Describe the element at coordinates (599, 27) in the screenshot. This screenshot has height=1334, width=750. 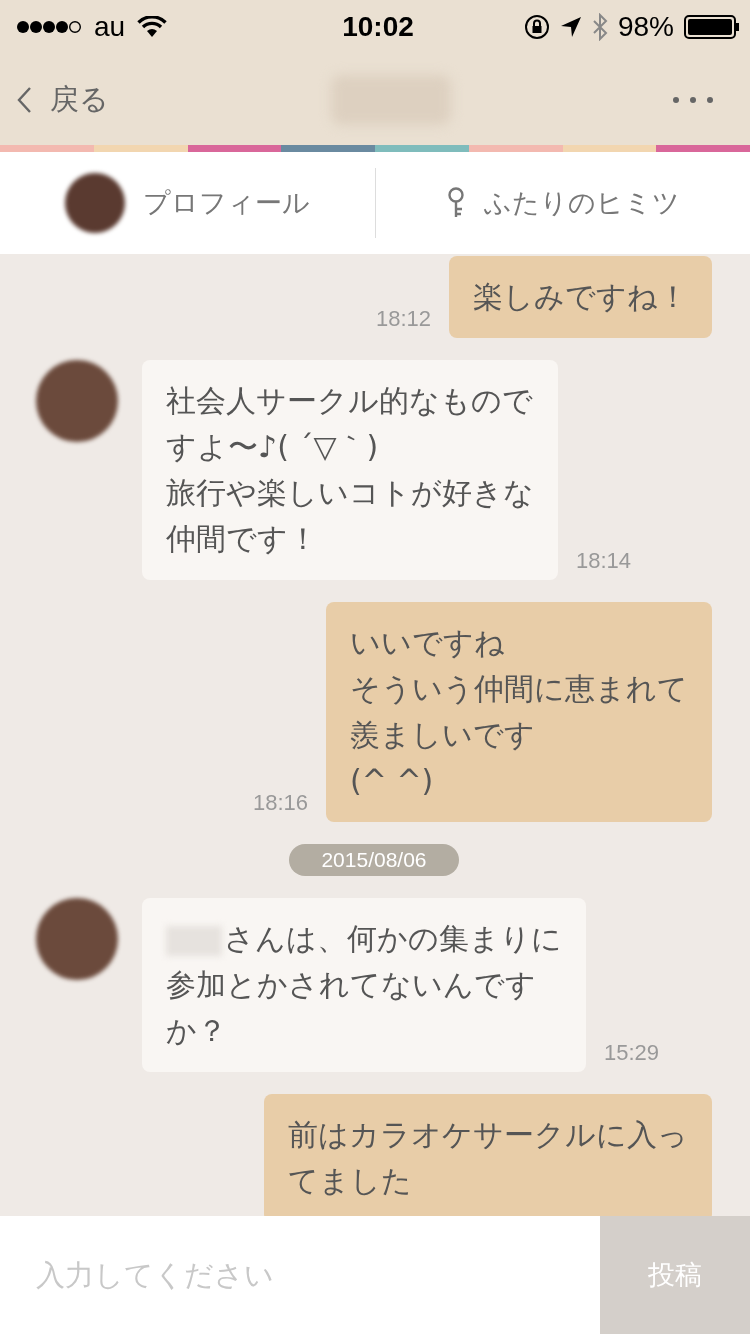
I see `bluetooth-icon` at that location.